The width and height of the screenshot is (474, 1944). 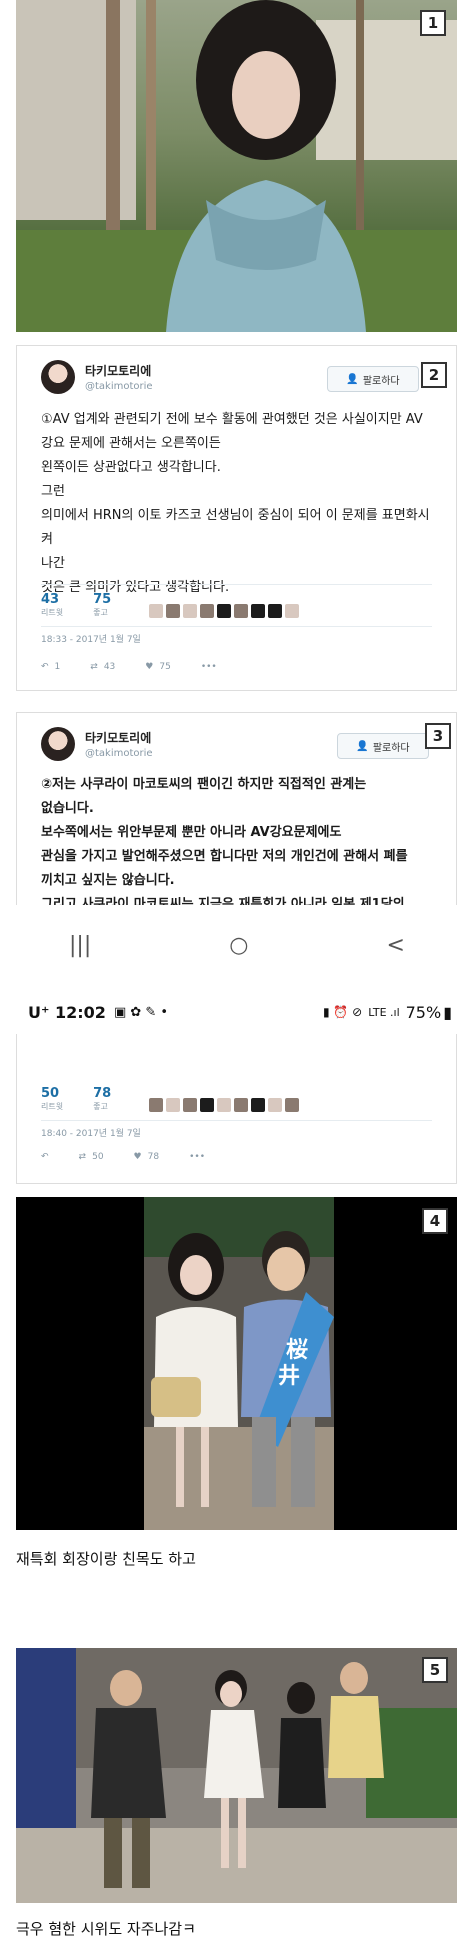 I want to click on home-button: ○, so click(x=238, y=945).